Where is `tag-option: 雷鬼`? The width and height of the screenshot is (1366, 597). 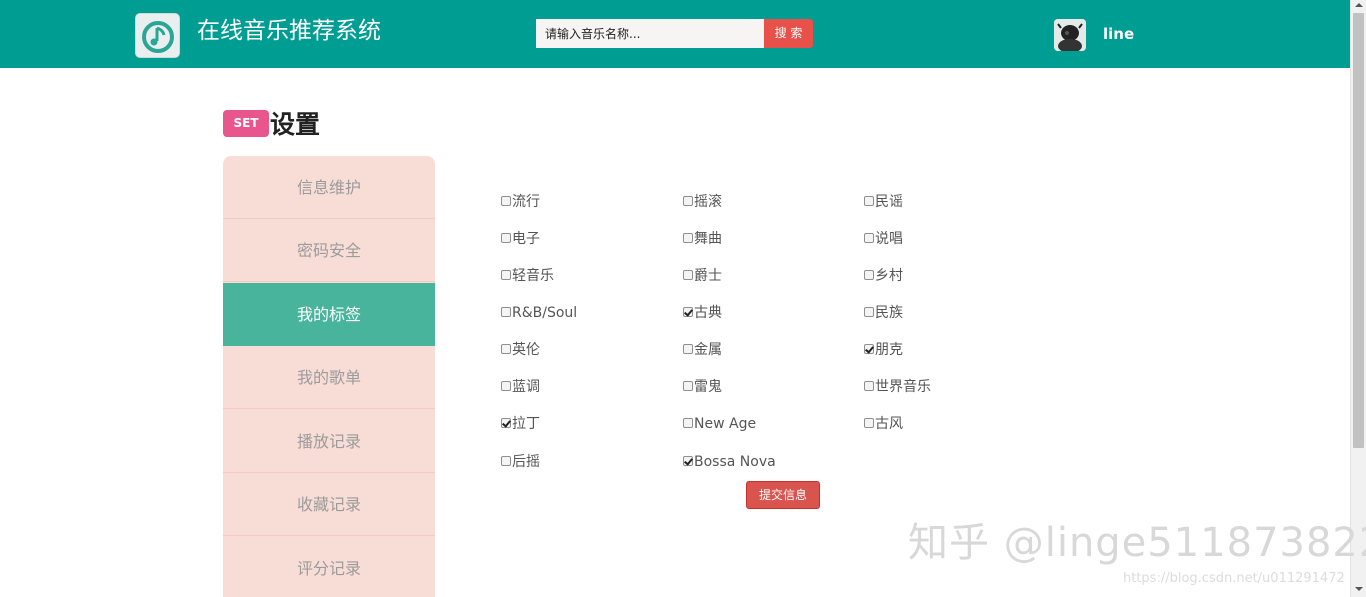
tag-option: 雷鬼 is located at coordinates (702, 387).